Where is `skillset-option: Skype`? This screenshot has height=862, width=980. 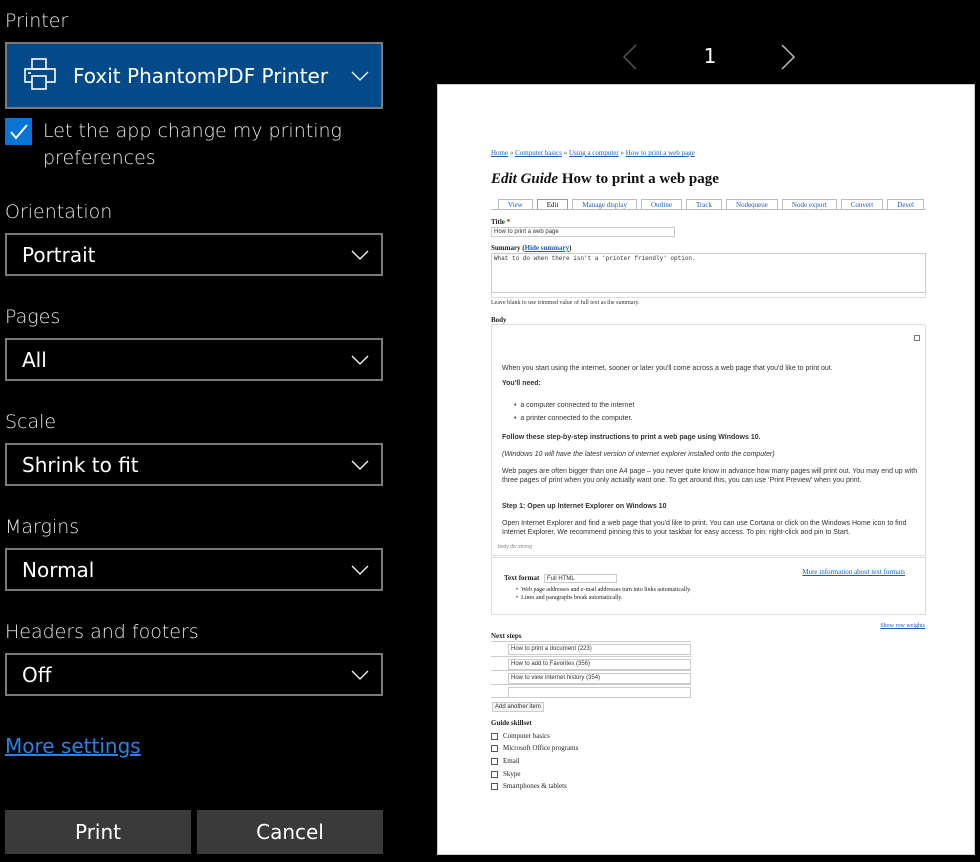
skillset-option: Skype is located at coordinates (506, 774).